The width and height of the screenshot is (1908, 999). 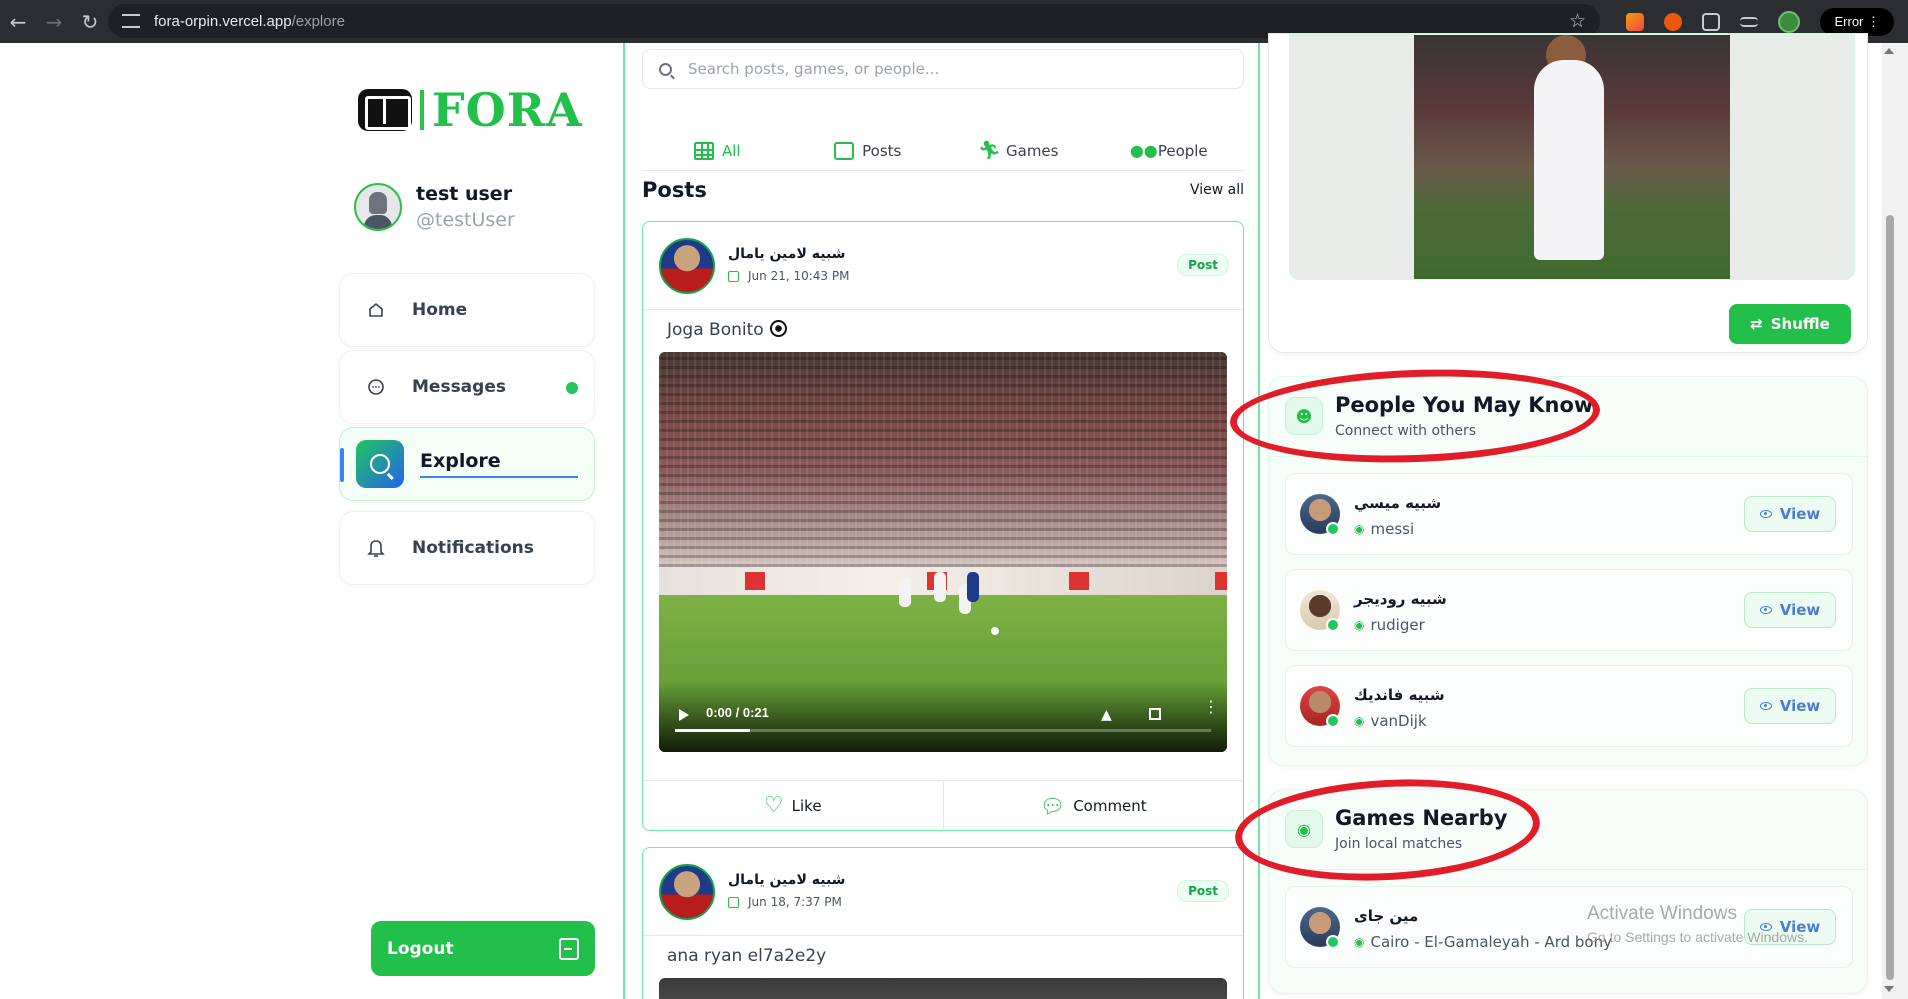 What do you see at coordinates (376, 548) in the screenshot?
I see `bell-icon` at bounding box center [376, 548].